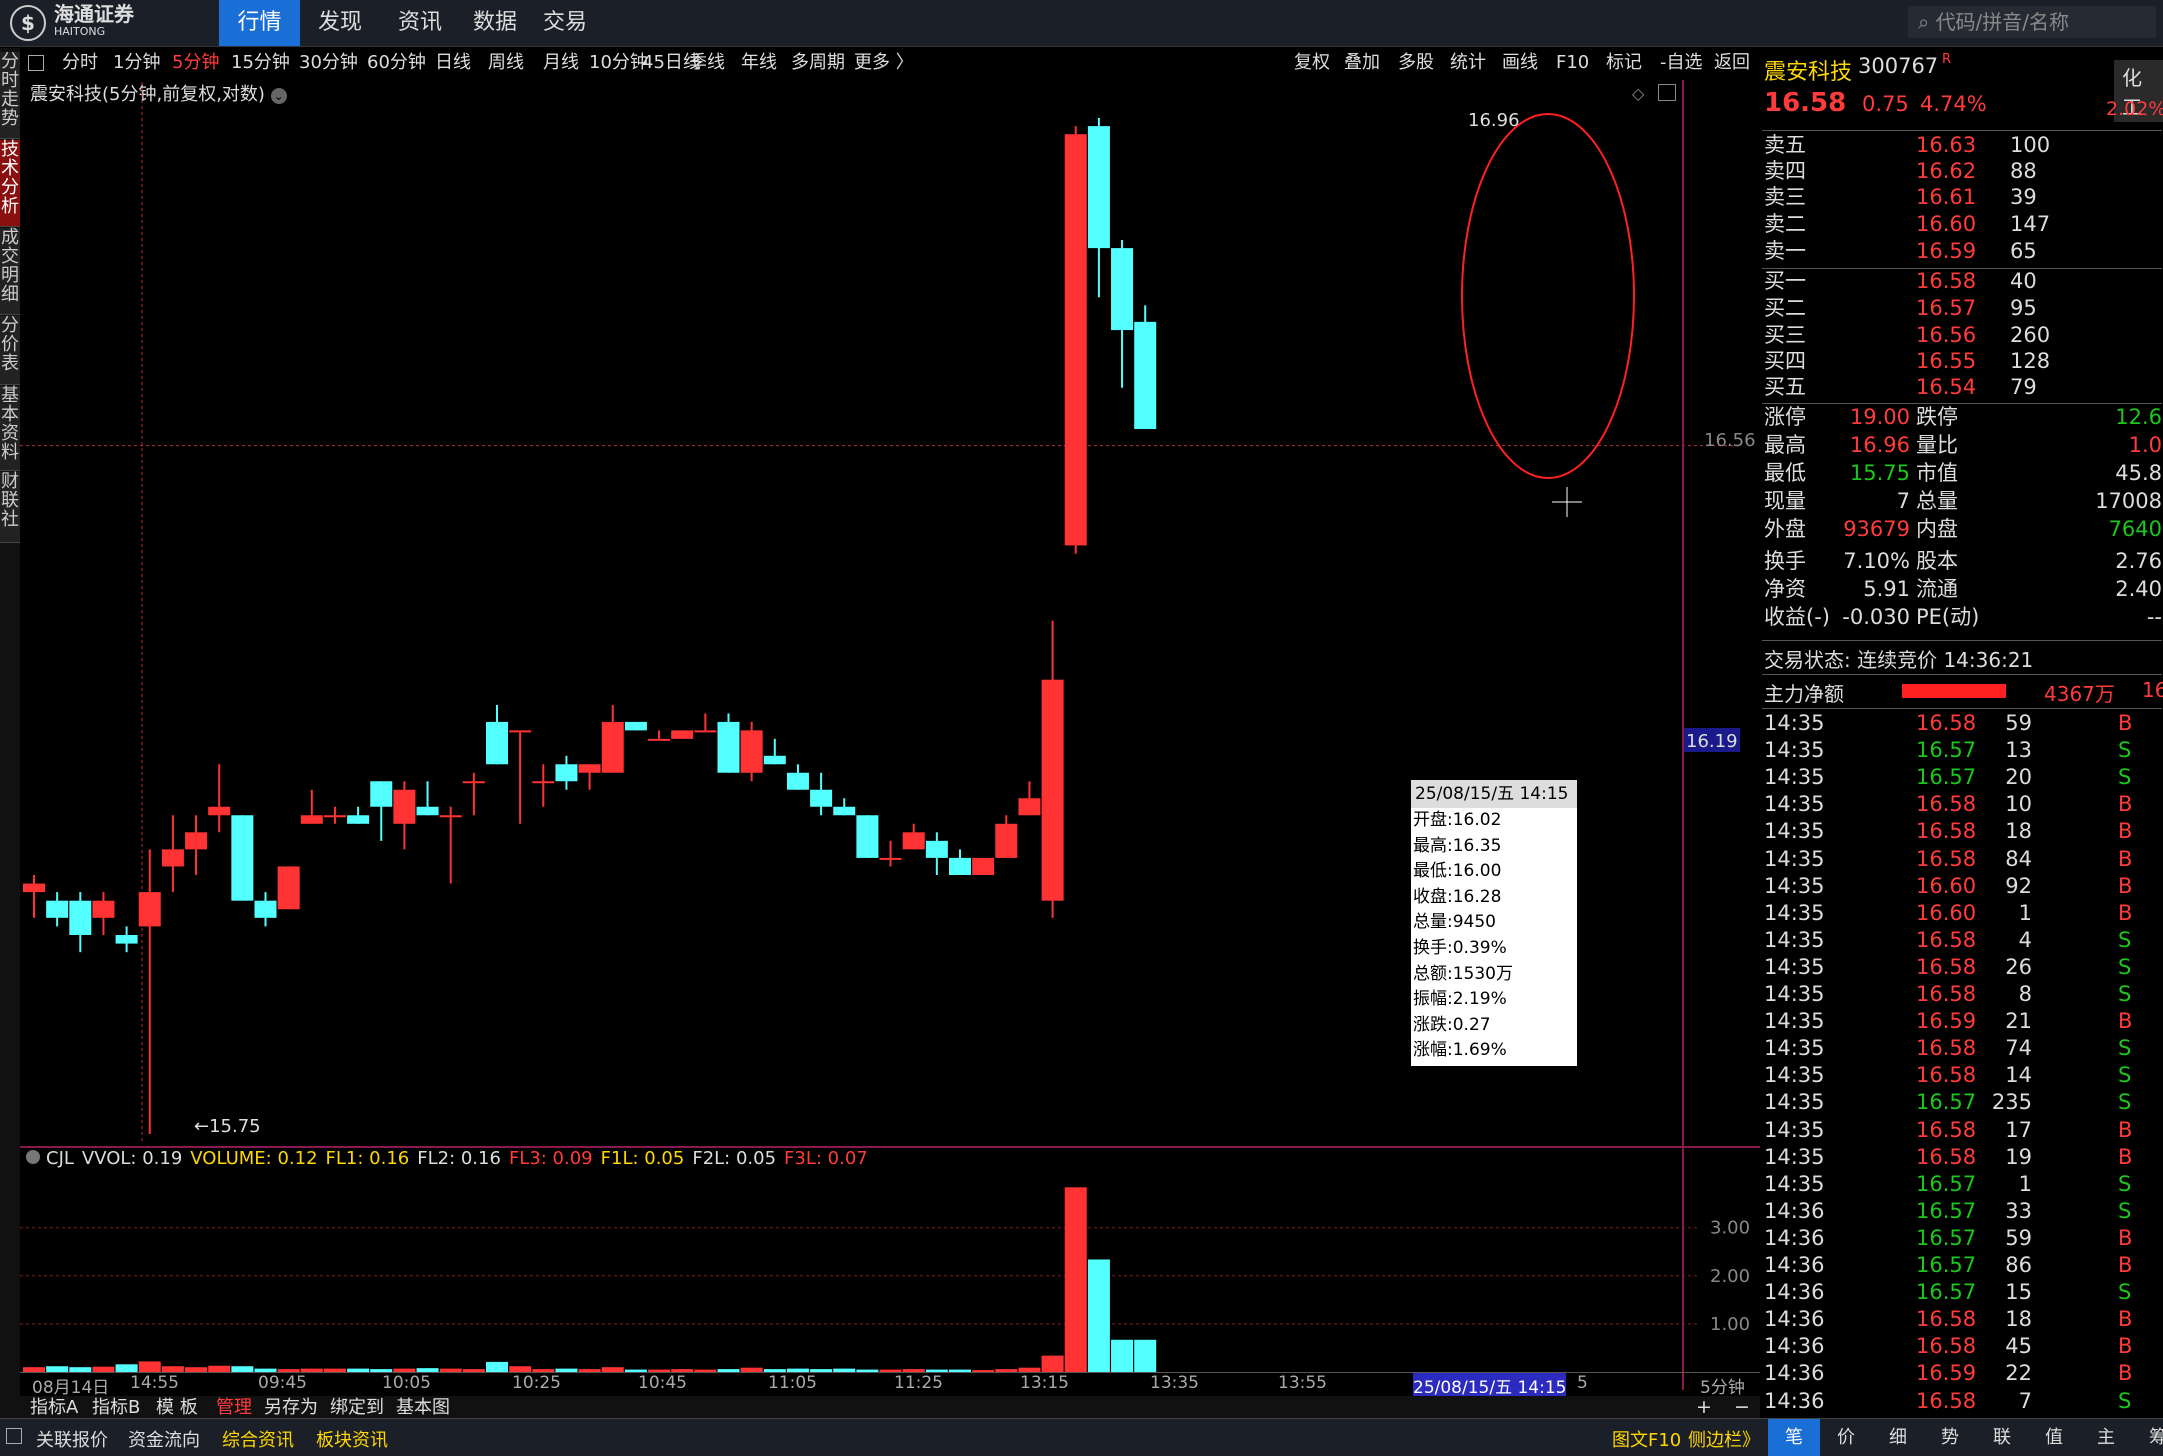 This screenshot has height=1456, width=2163. What do you see at coordinates (2125, 1319) in the screenshot?
I see `tick-side: B` at bounding box center [2125, 1319].